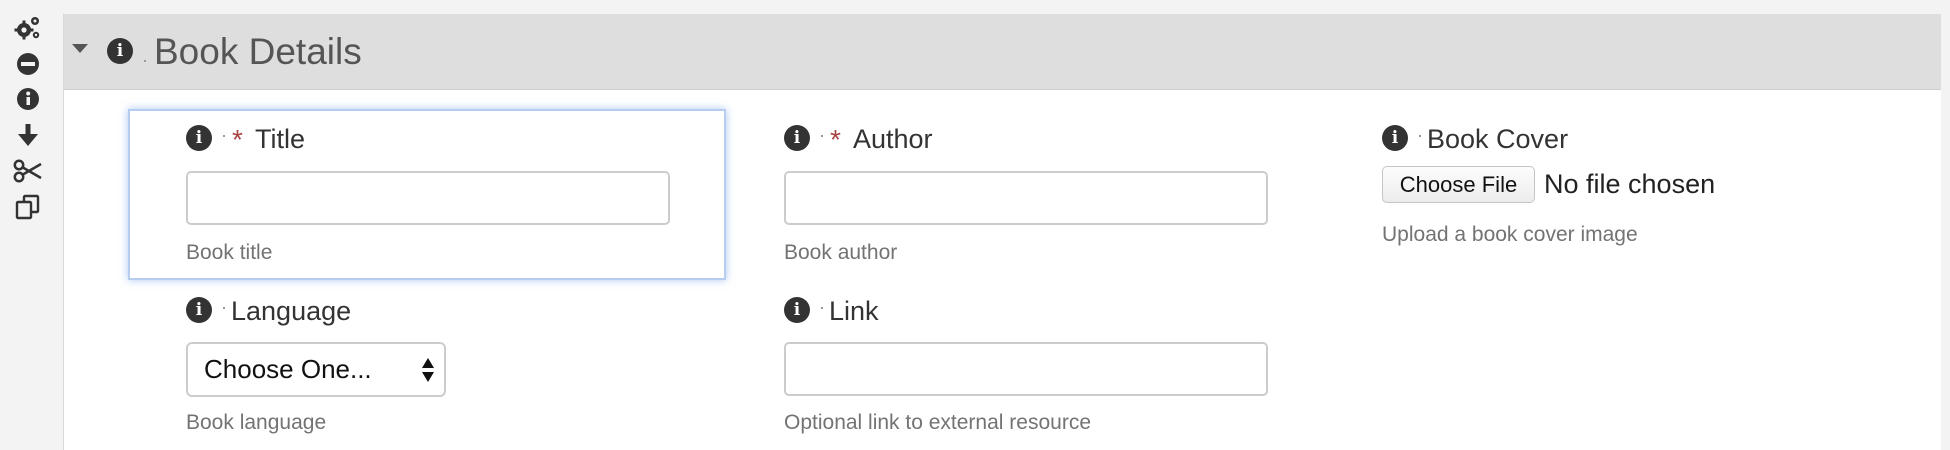 The width and height of the screenshot is (1950, 450). What do you see at coordinates (1458, 184) in the screenshot?
I see `choose-file-button: Choose File` at bounding box center [1458, 184].